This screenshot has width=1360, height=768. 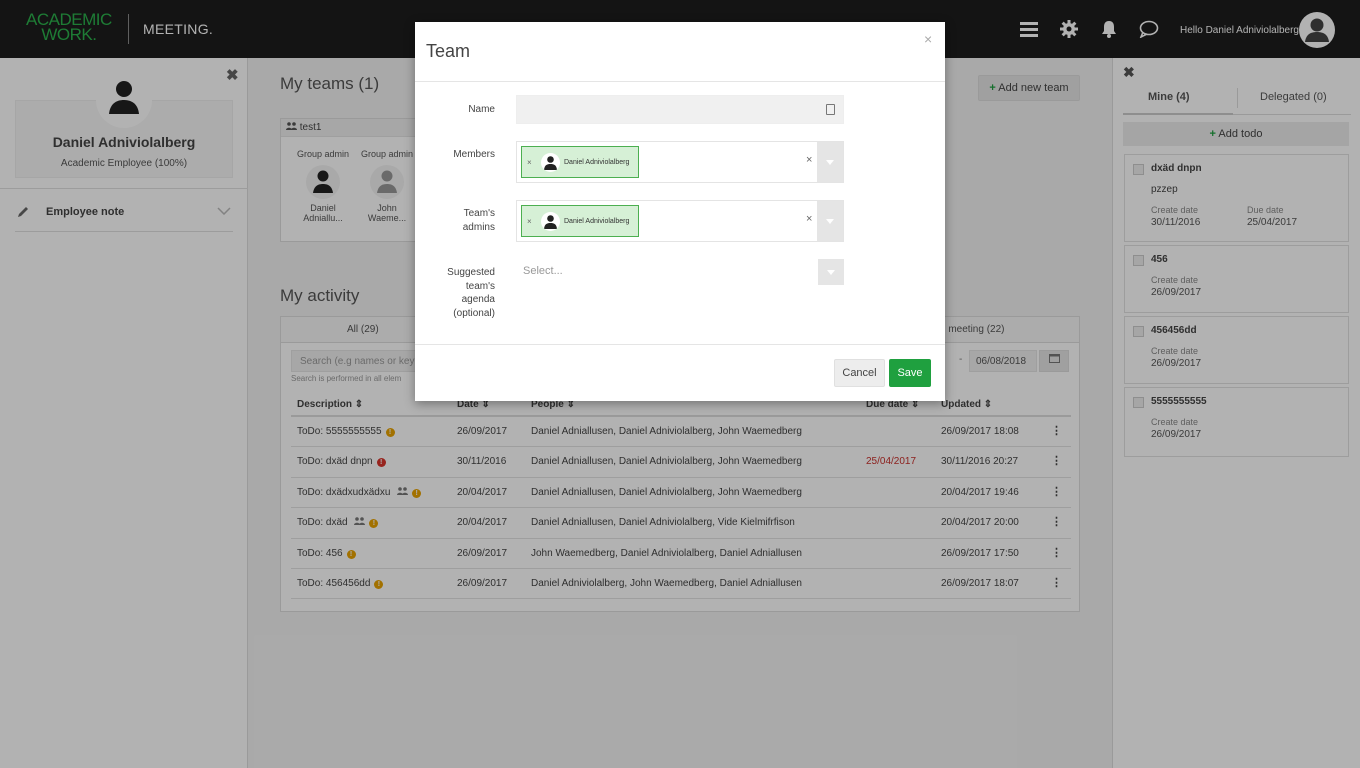 What do you see at coordinates (471, 293) in the screenshot?
I see `agenda-label: Suggested team's agenda (optional)` at bounding box center [471, 293].